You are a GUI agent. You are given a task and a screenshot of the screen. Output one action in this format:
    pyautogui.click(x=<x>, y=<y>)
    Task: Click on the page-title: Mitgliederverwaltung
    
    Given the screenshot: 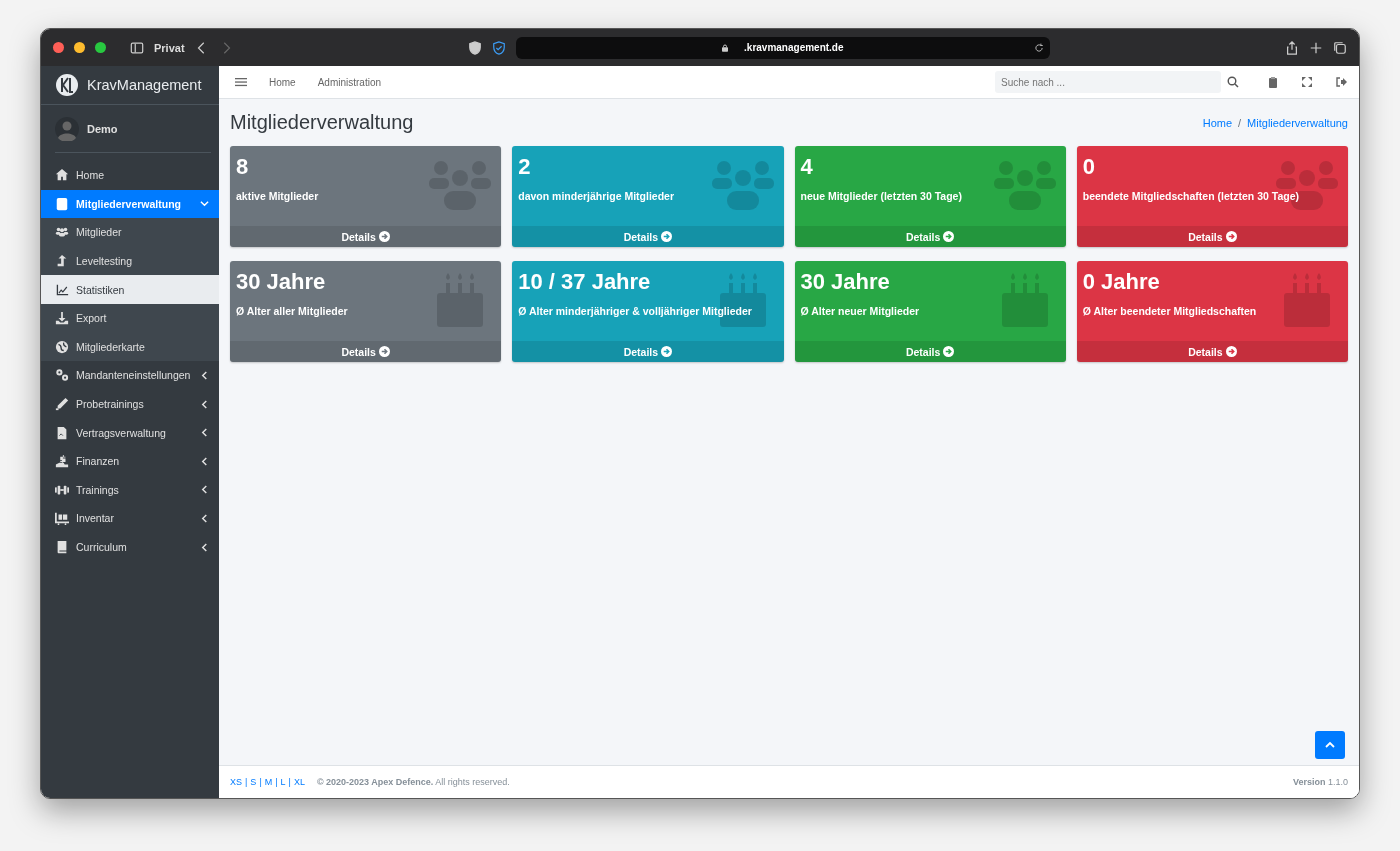 What is the action you would take?
    pyautogui.click(x=322, y=122)
    